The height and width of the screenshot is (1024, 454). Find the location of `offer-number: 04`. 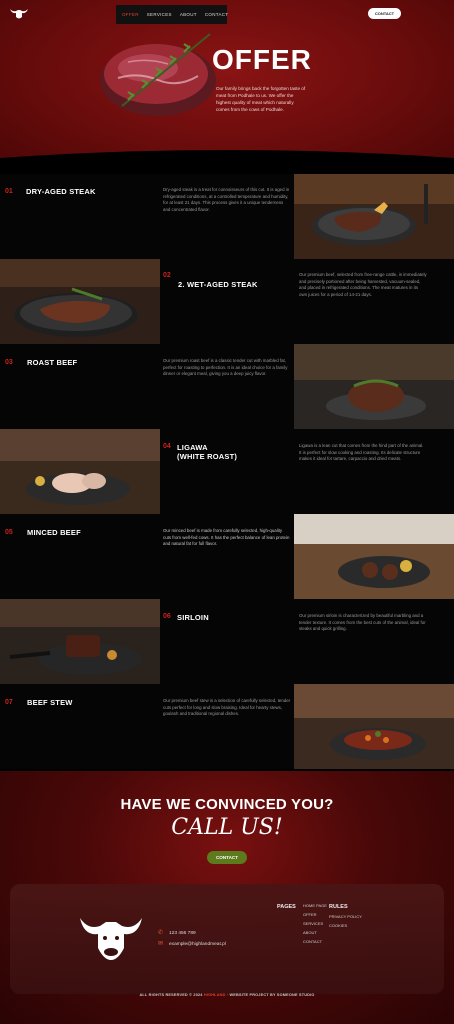

offer-number: 04 is located at coordinates (167, 446).